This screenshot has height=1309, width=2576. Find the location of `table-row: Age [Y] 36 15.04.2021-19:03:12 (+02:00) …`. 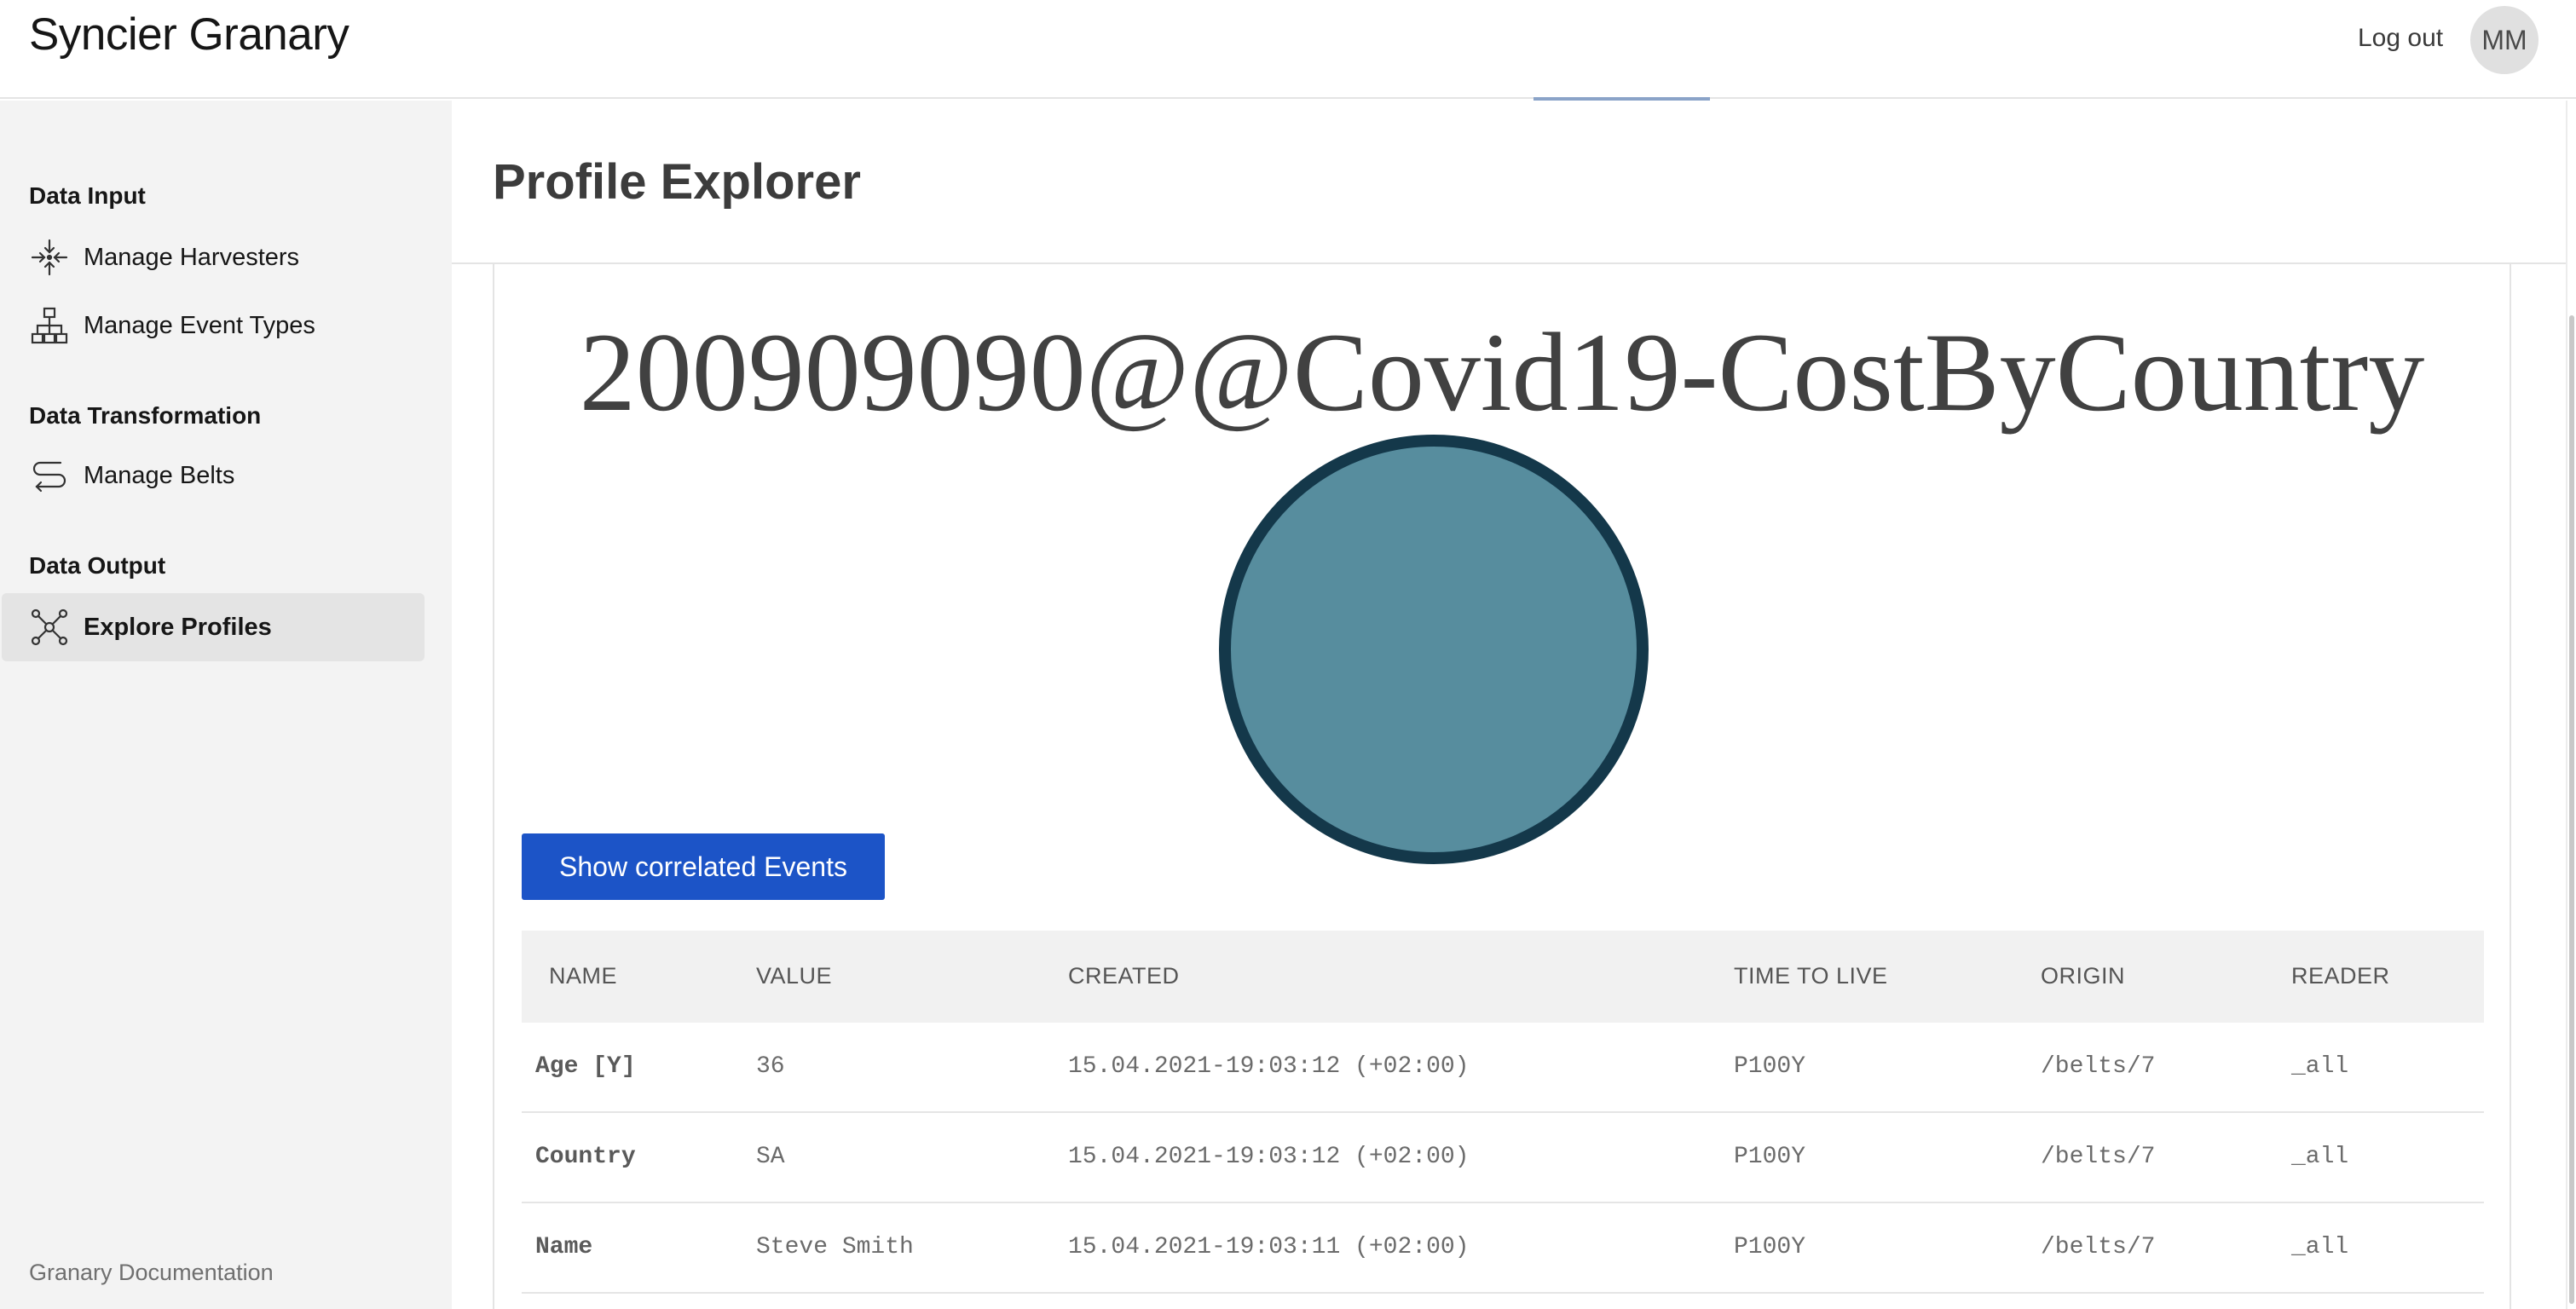

table-row: Age [Y] 36 15.04.2021-19:03:12 (+02:00) … is located at coordinates (1503, 1068).